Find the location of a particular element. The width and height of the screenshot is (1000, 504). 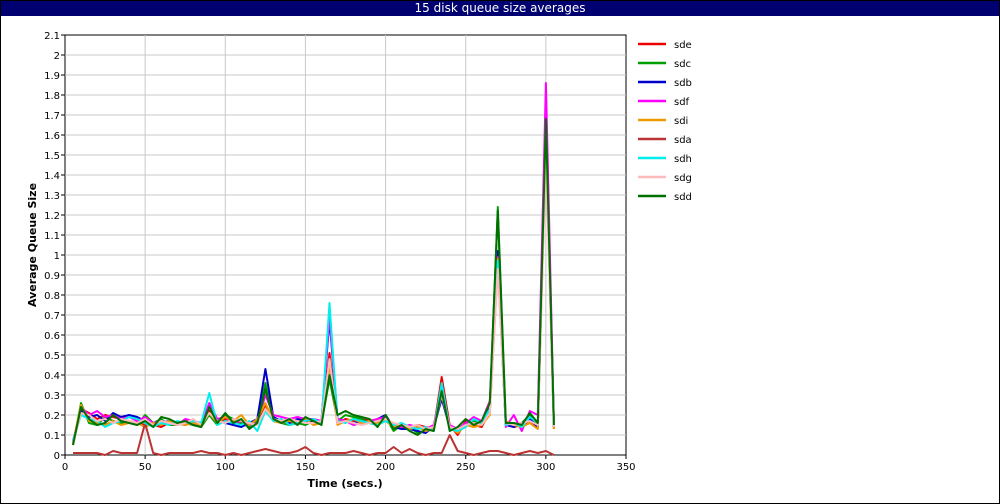

legend-label: sde is located at coordinates (683, 45).